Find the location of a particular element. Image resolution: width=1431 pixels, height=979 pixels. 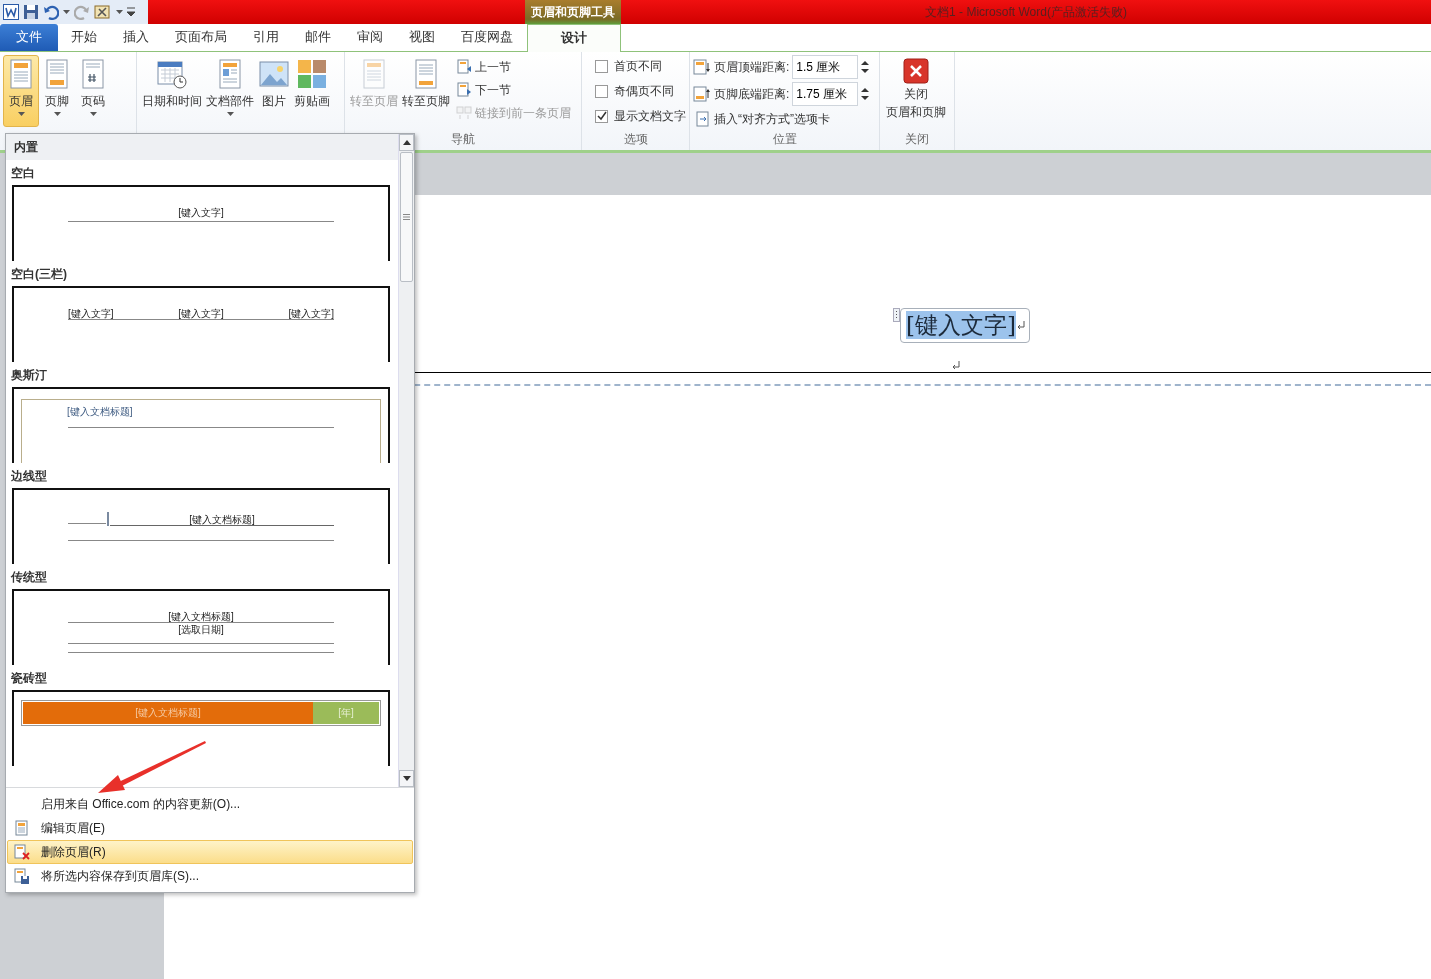

clip-art-icon is located at coordinates (312, 74).